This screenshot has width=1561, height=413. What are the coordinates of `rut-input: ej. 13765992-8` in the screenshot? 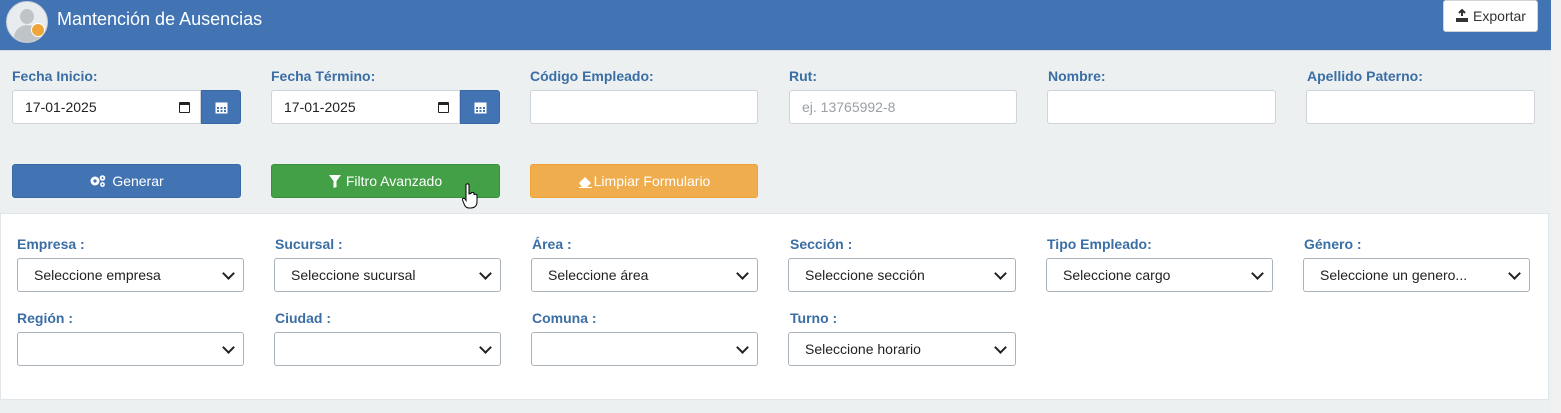 It's located at (903, 107).